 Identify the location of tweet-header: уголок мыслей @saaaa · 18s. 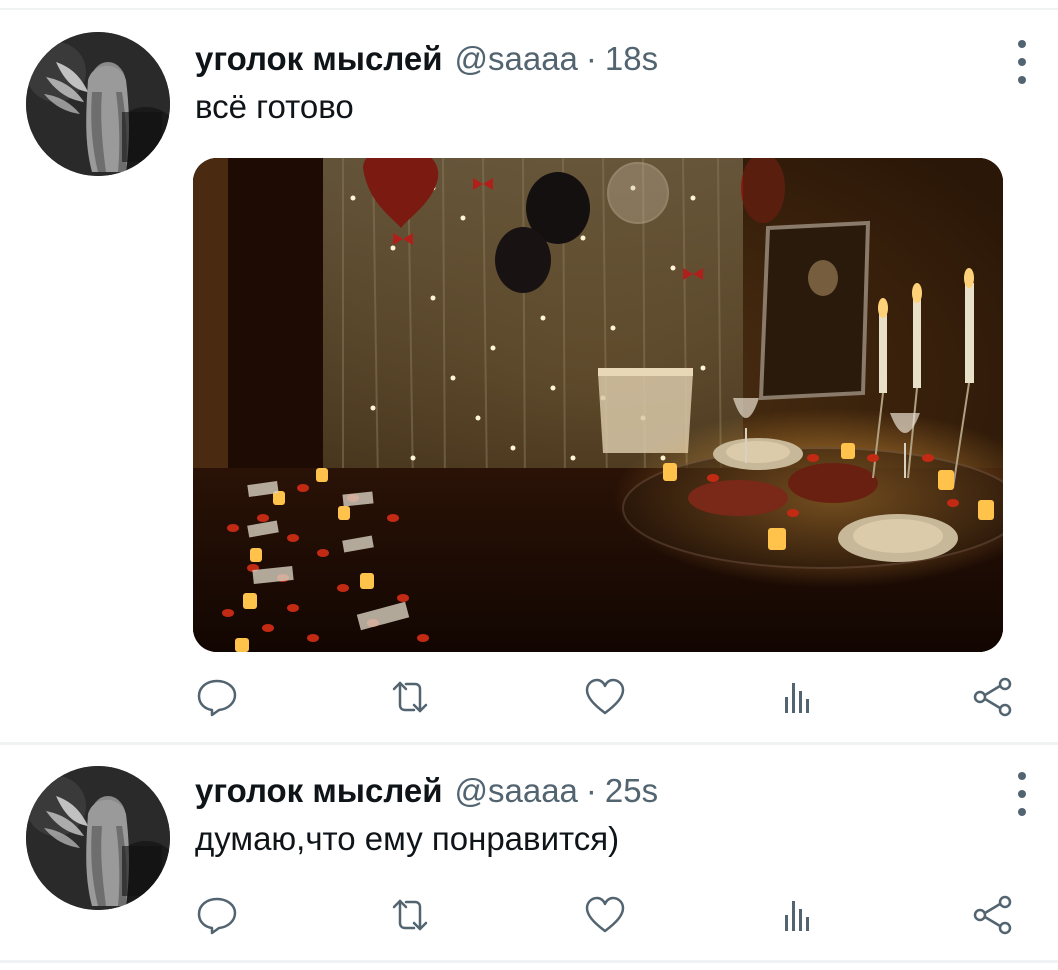
(426, 65).